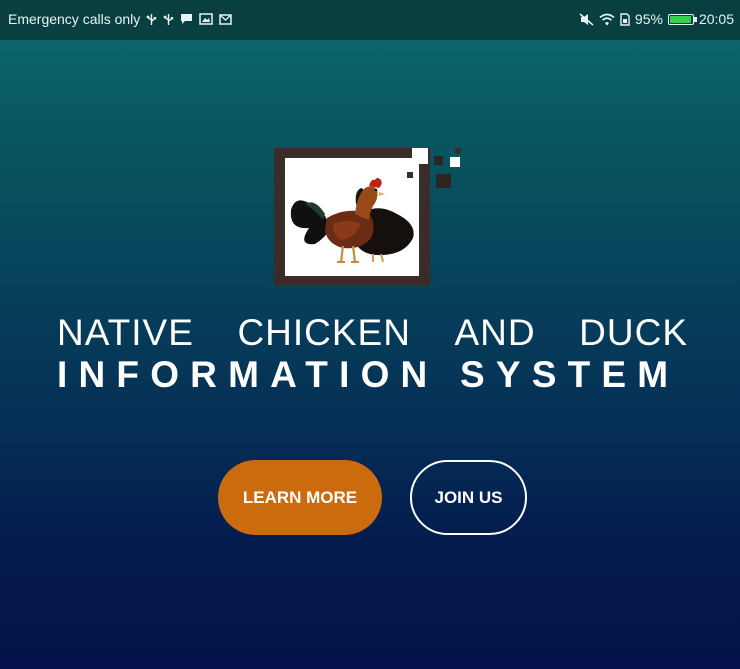  What do you see at coordinates (625, 19) in the screenshot?
I see `sim-icon` at bounding box center [625, 19].